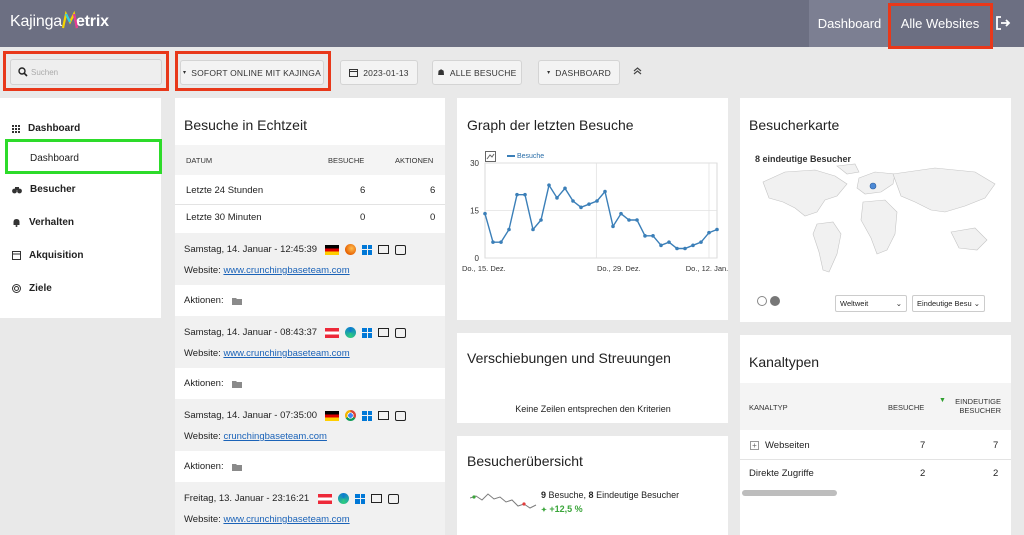 The height and width of the screenshot is (535, 1024). What do you see at coordinates (433, 190) in the screenshot?
I see `row-actions: 6` at bounding box center [433, 190].